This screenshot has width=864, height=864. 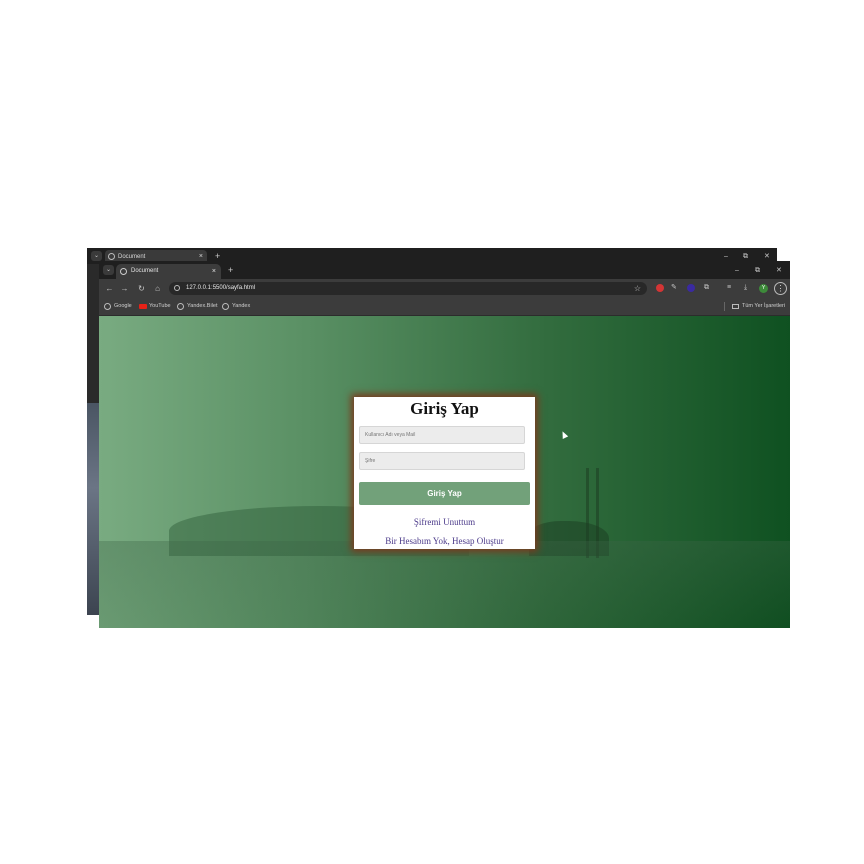 I want to click on restore-button: ⧉, so click(x=757, y=271).